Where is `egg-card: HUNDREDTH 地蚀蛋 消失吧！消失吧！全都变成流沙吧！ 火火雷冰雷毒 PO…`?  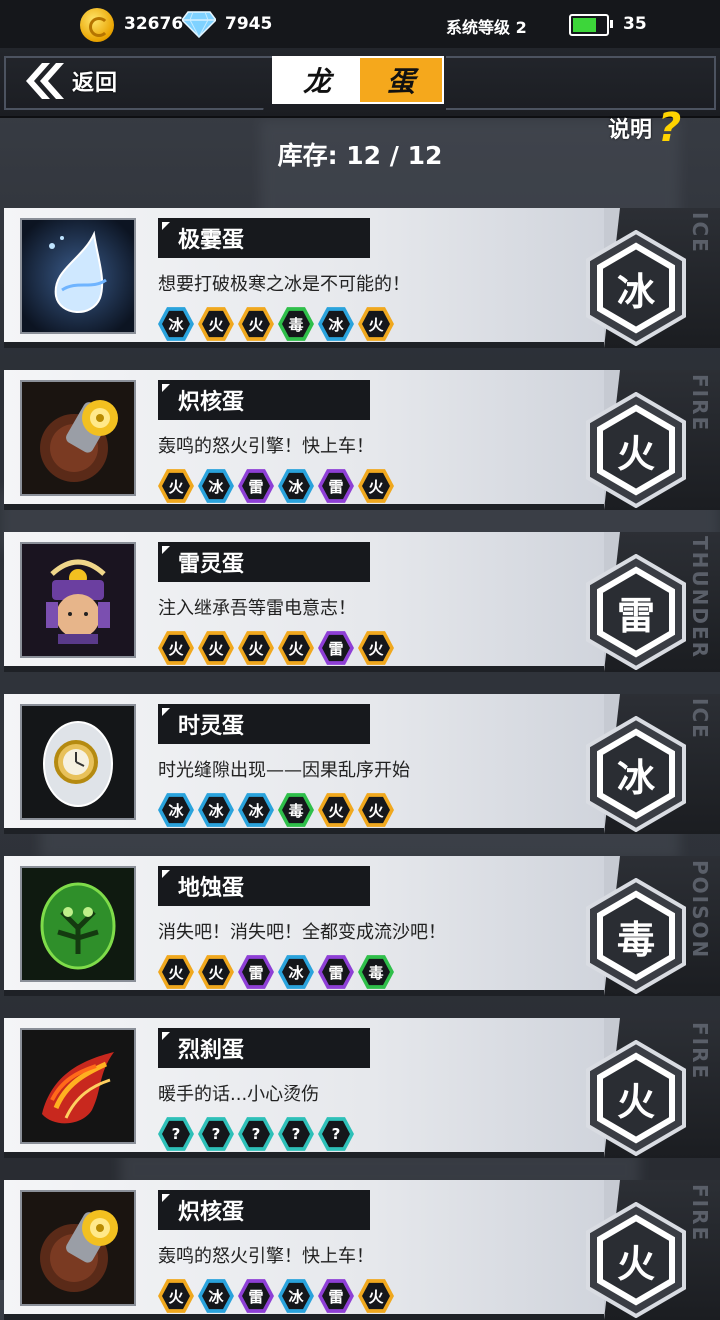
egg-card: HUNDREDTH 地蚀蛋 消失吧！消失吧！全都变成流沙吧！ 火火雷冰雷毒 PO… is located at coordinates (362, 926).